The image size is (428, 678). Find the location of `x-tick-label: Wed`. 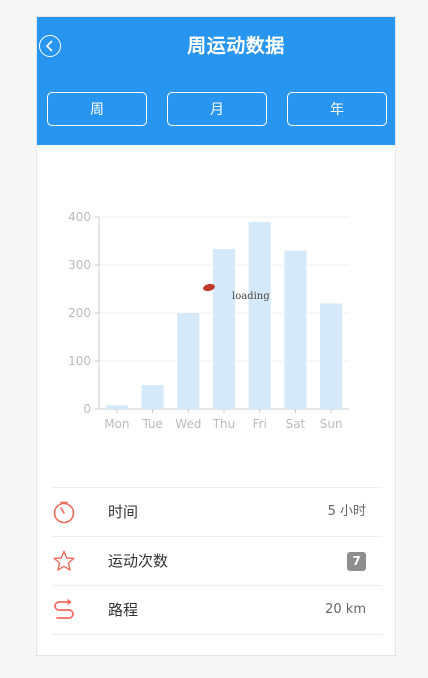

x-tick-label: Wed is located at coordinates (188, 424).